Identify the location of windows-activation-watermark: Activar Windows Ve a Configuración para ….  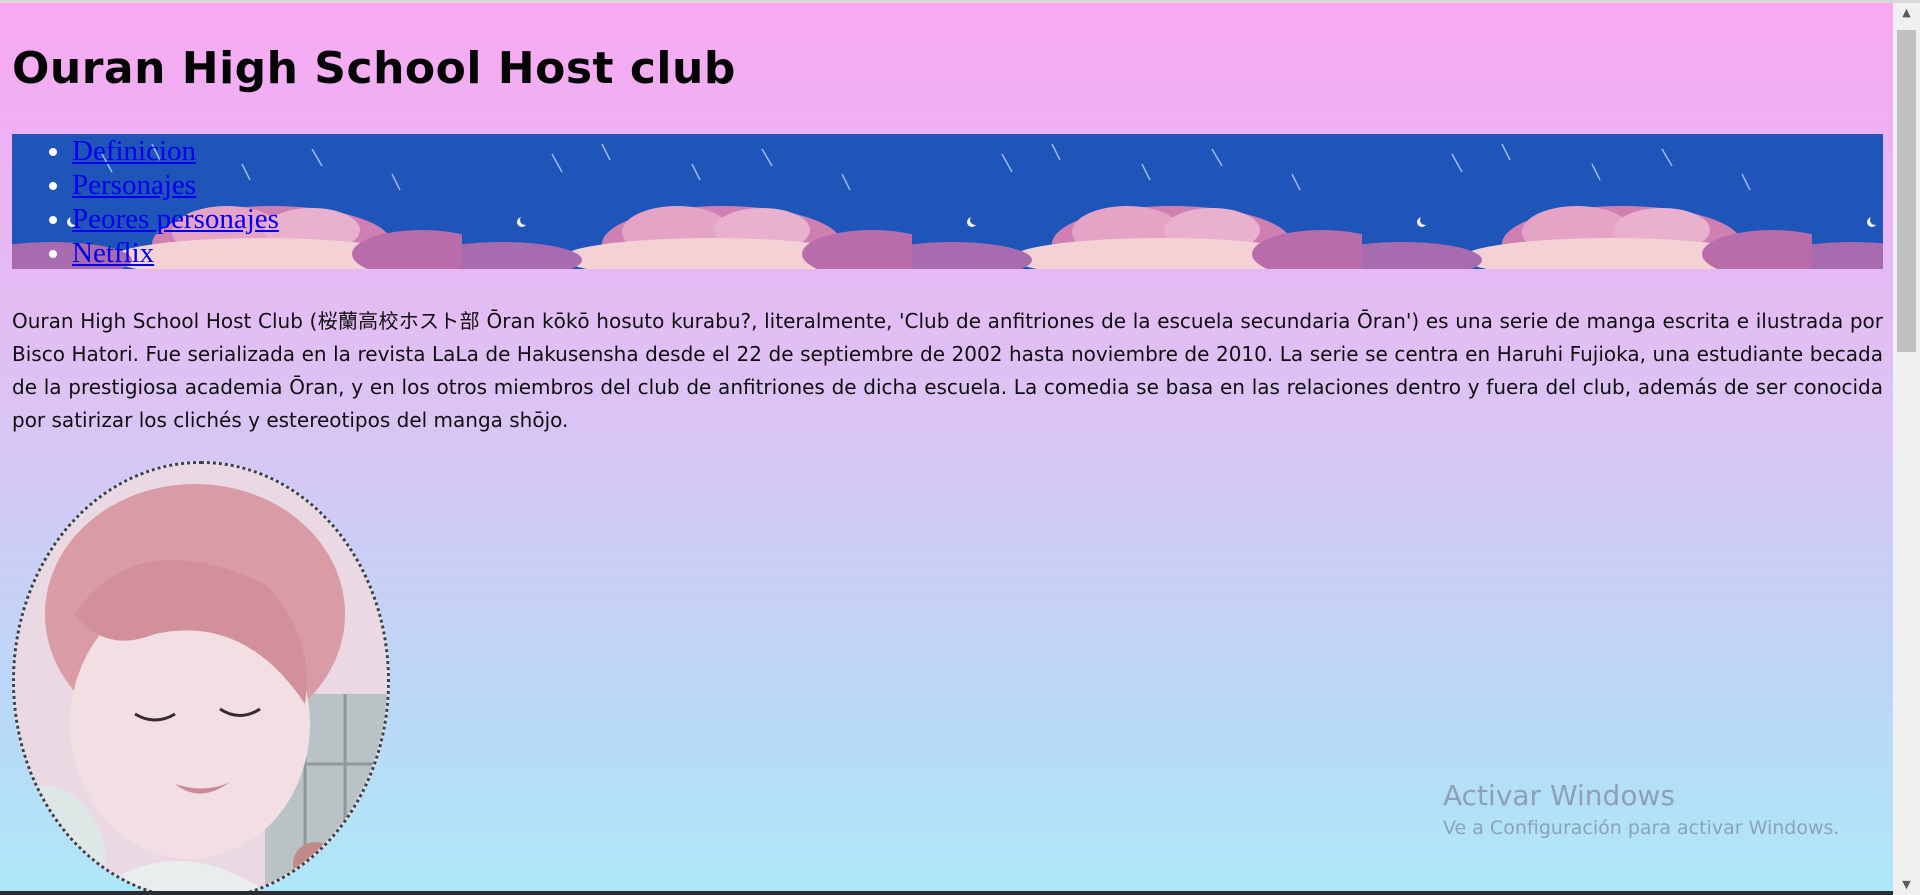
(1641, 810).